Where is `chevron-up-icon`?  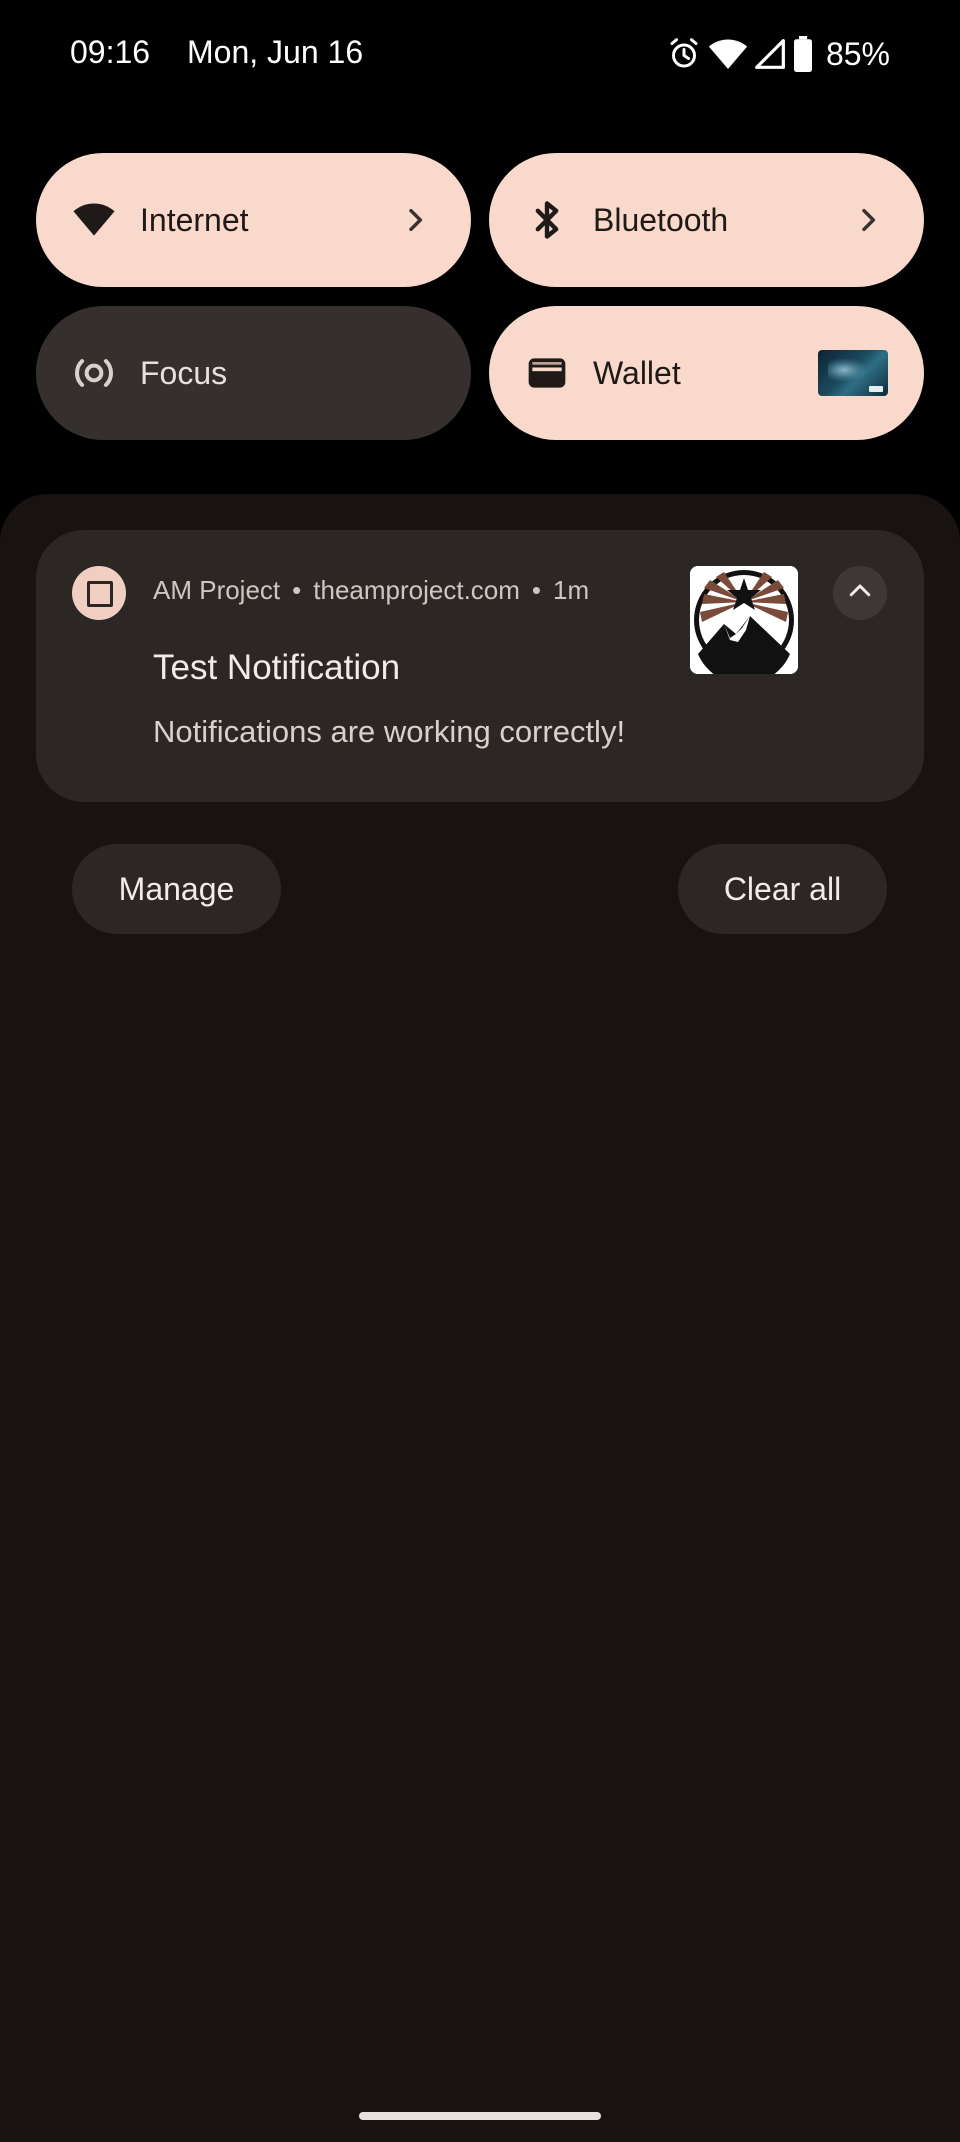 chevron-up-icon is located at coordinates (860, 593).